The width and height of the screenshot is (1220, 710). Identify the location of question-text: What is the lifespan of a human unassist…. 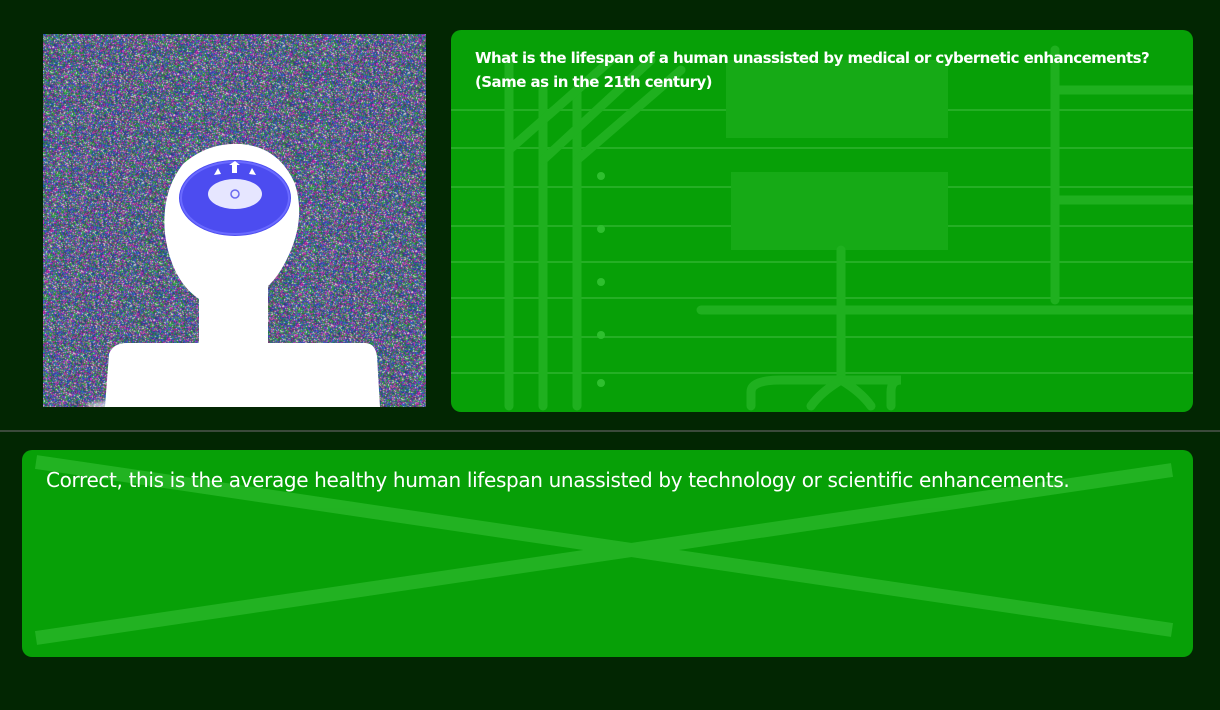
(825, 70).